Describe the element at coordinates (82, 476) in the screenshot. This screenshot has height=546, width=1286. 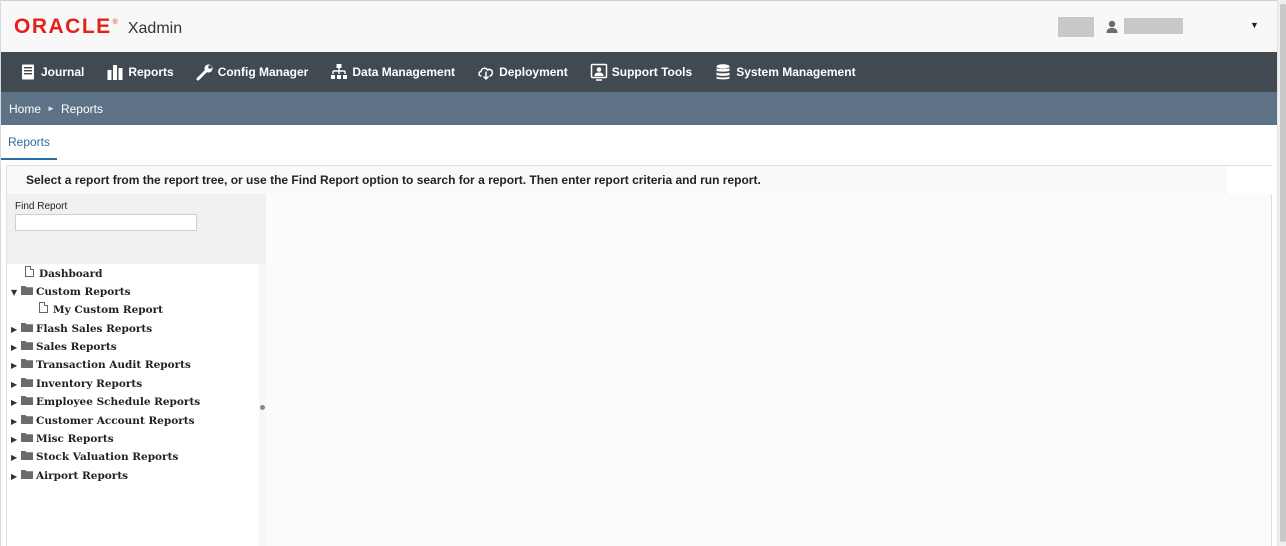
I see `tree-item-label: Airport Reports` at that location.